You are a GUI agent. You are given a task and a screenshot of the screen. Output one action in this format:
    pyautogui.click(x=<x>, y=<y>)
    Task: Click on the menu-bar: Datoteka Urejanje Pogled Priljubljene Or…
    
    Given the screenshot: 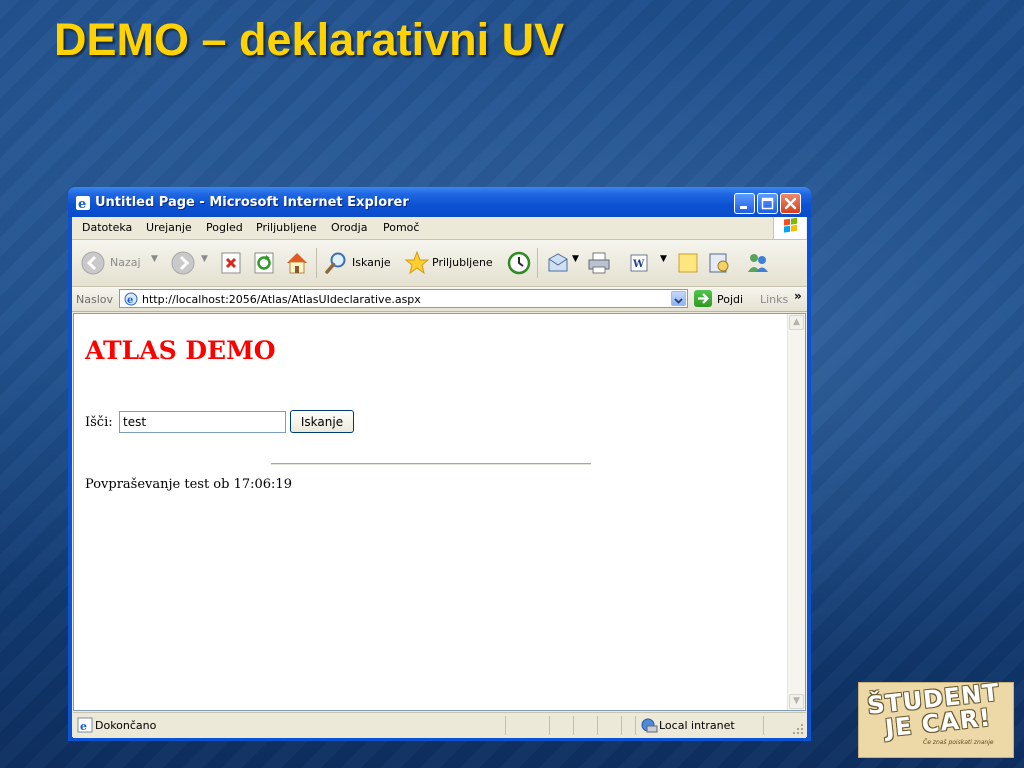 What is the action you would take?
    pyautogui.click(x=439, y=228)
    